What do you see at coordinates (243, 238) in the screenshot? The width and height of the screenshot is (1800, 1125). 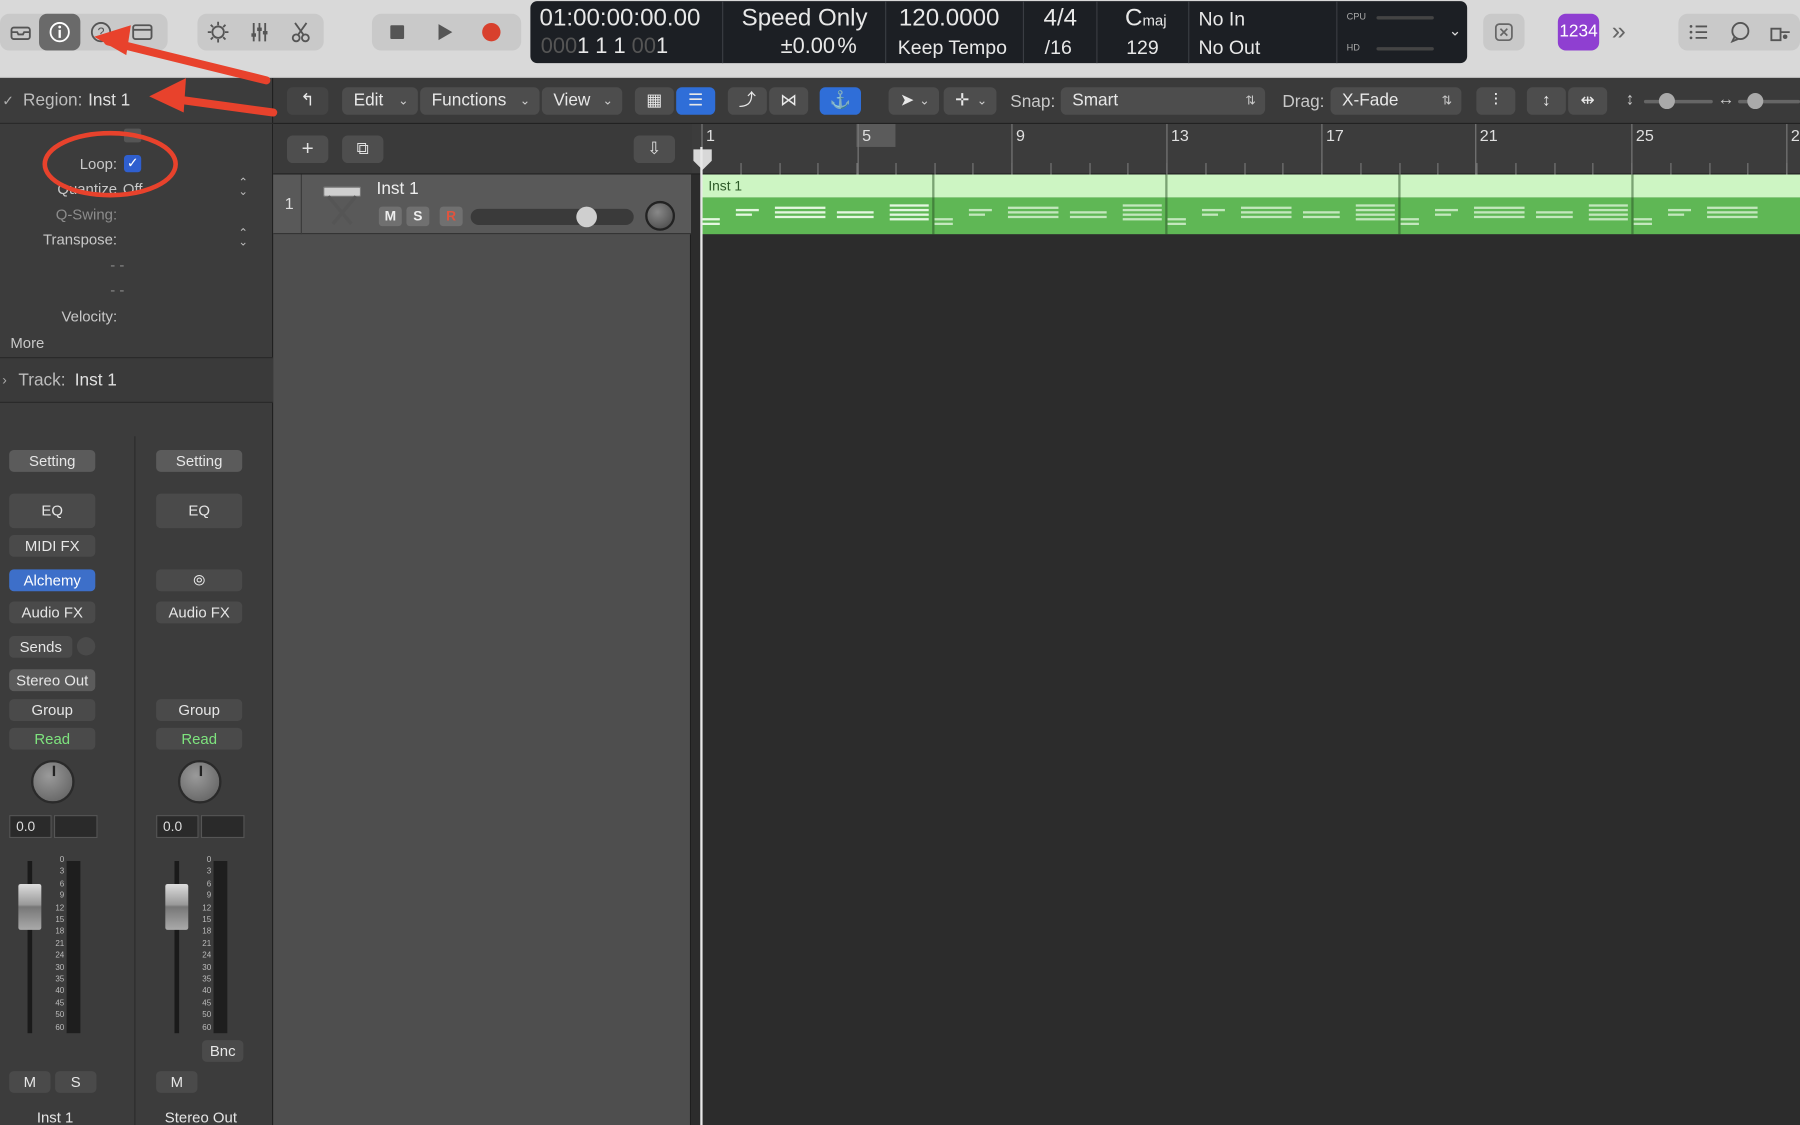 I see `transpose-stepper-icon: ⌃ ⌄` at bounding box center [243, 238].